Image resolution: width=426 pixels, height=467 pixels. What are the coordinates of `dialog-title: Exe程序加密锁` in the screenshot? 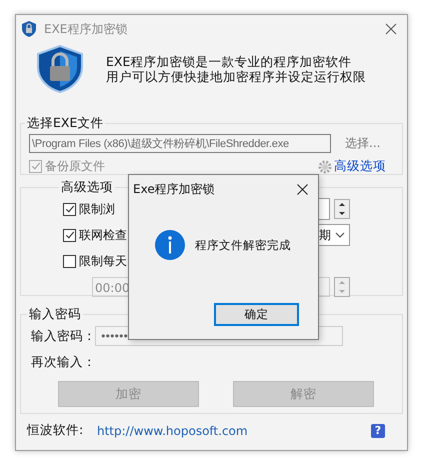 It's located at (174, 189).